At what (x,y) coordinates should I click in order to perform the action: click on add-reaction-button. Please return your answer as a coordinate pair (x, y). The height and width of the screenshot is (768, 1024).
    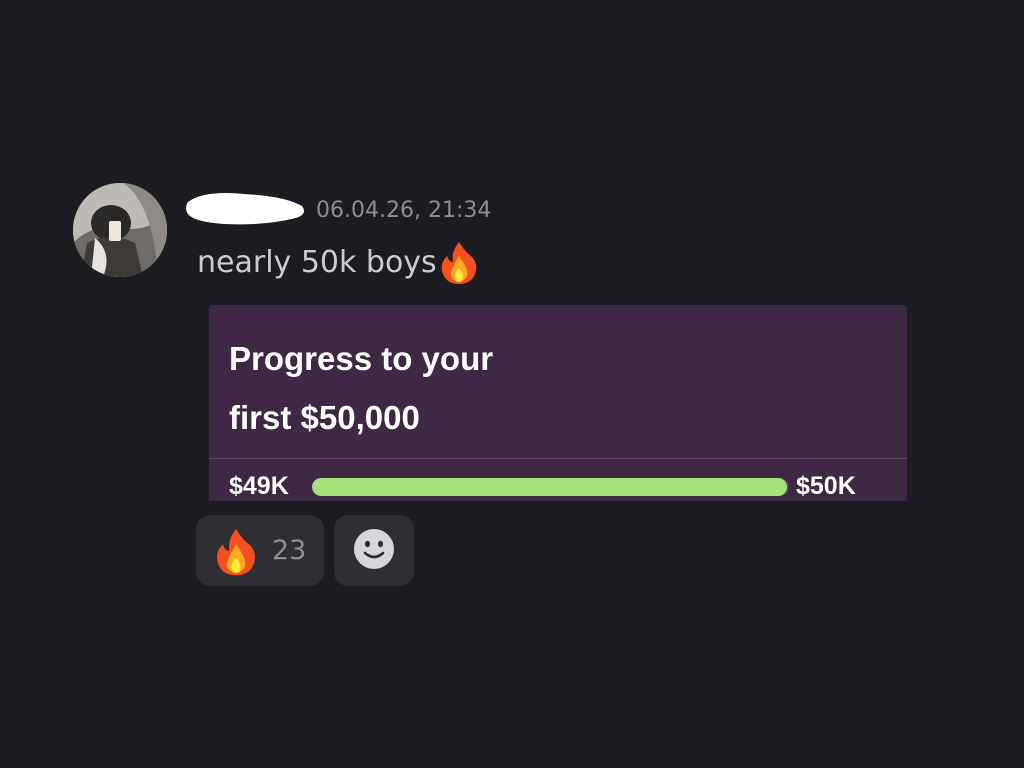
    Looking at the image, I should click on (374, 550).